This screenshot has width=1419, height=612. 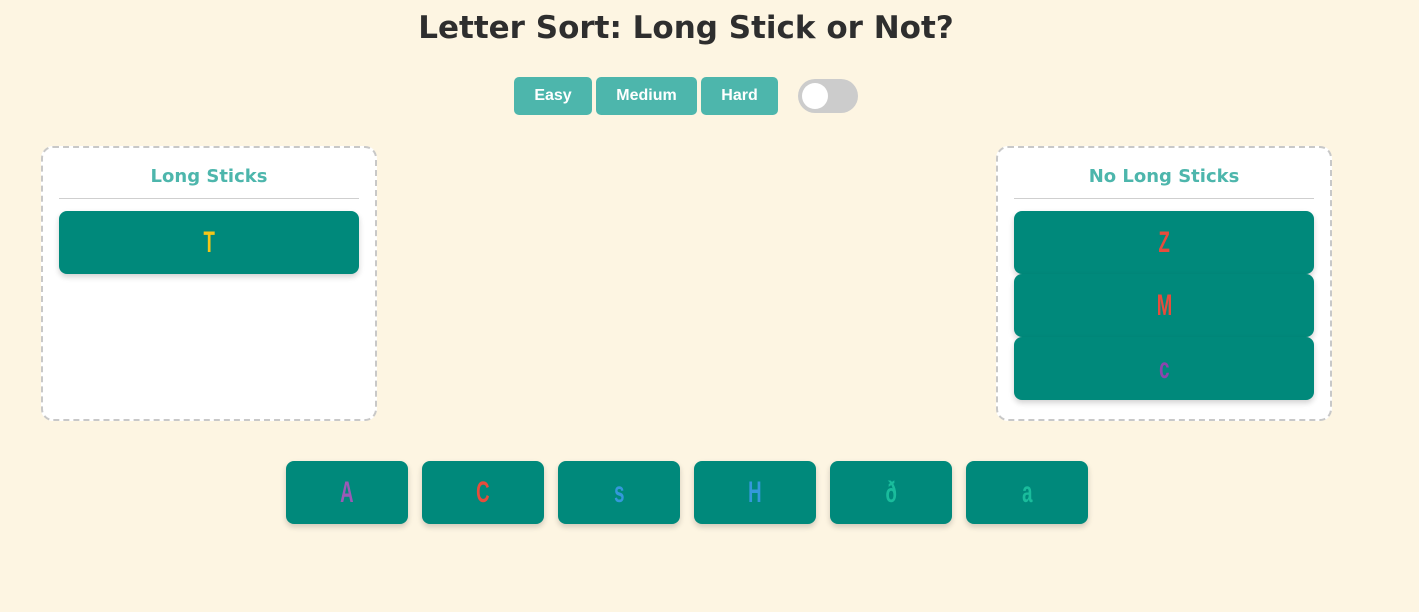 I want to click on letter-card-eth: ð, so click(x=891, y=492).